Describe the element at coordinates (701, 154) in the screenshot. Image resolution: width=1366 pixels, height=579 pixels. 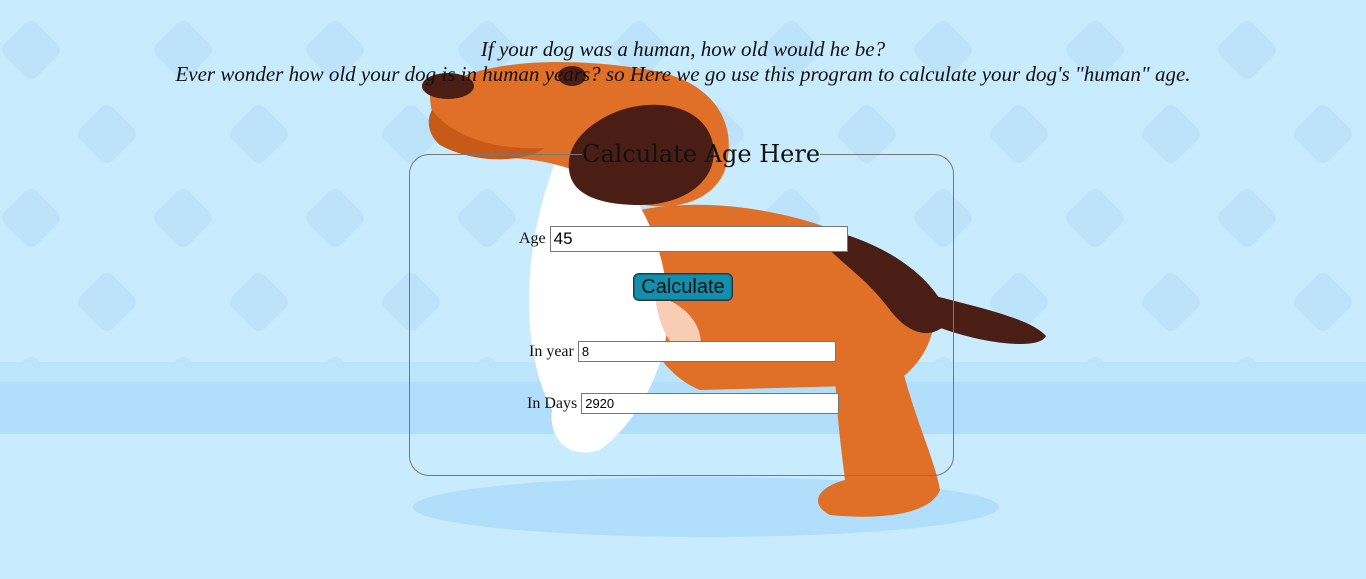
I see `form-legend: Calculate Age Here` at that location.